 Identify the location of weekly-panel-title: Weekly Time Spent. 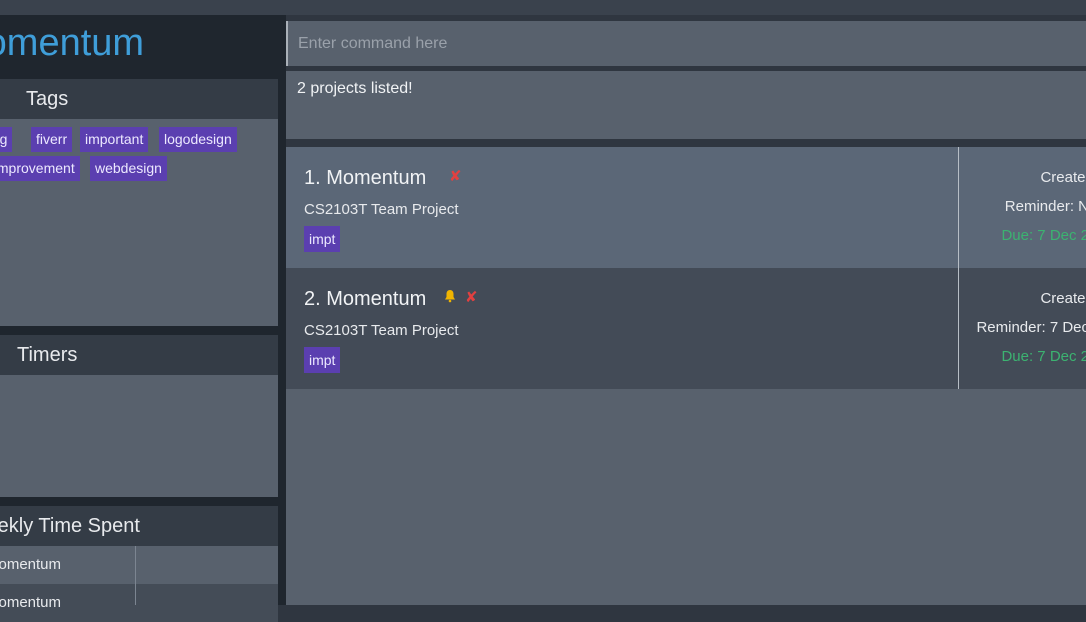
(70, 526).